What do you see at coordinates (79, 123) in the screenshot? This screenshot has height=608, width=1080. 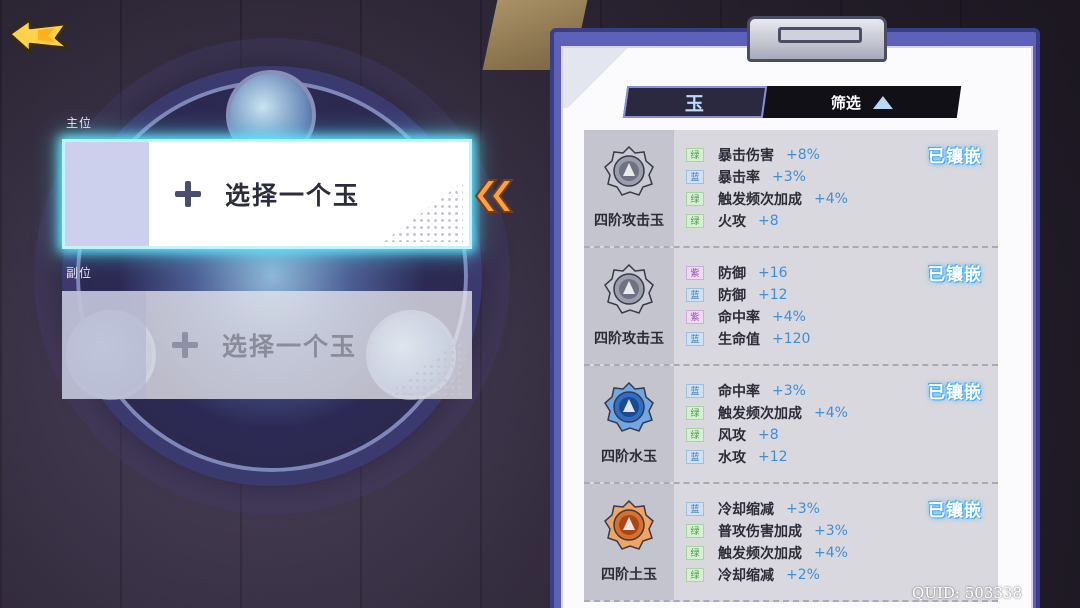 I see `main-slot-label: 主位` at bounding box center [79, 123].